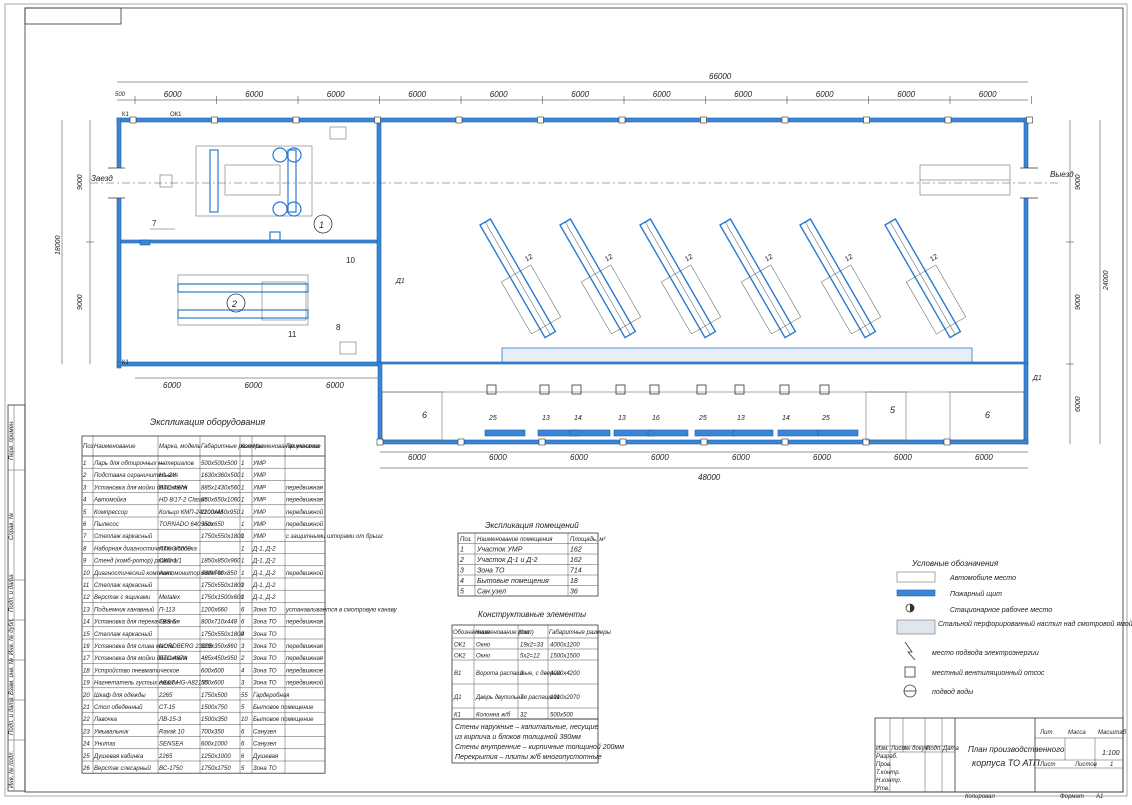  I want to click on equipment-table-cell: 25, so click(86, 757).